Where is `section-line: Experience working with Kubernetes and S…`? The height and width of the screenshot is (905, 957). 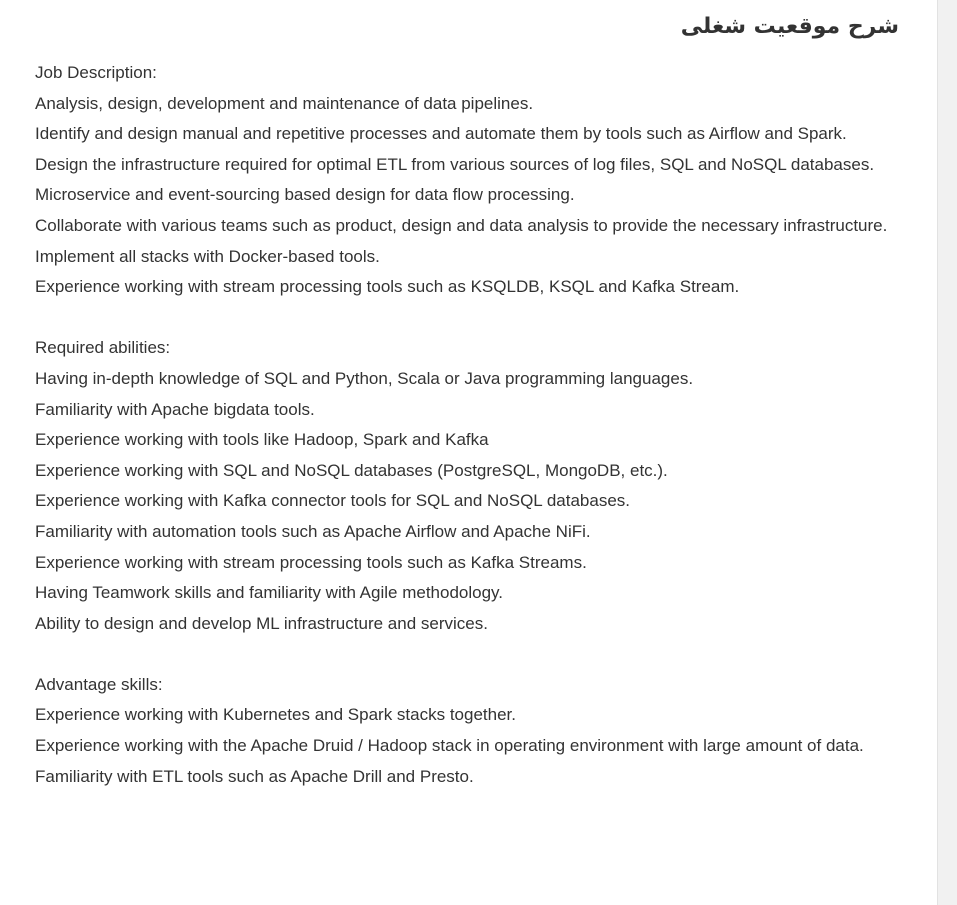 section-line: Experience working with Kubernetes and S… is located at coordinates (275, 715).